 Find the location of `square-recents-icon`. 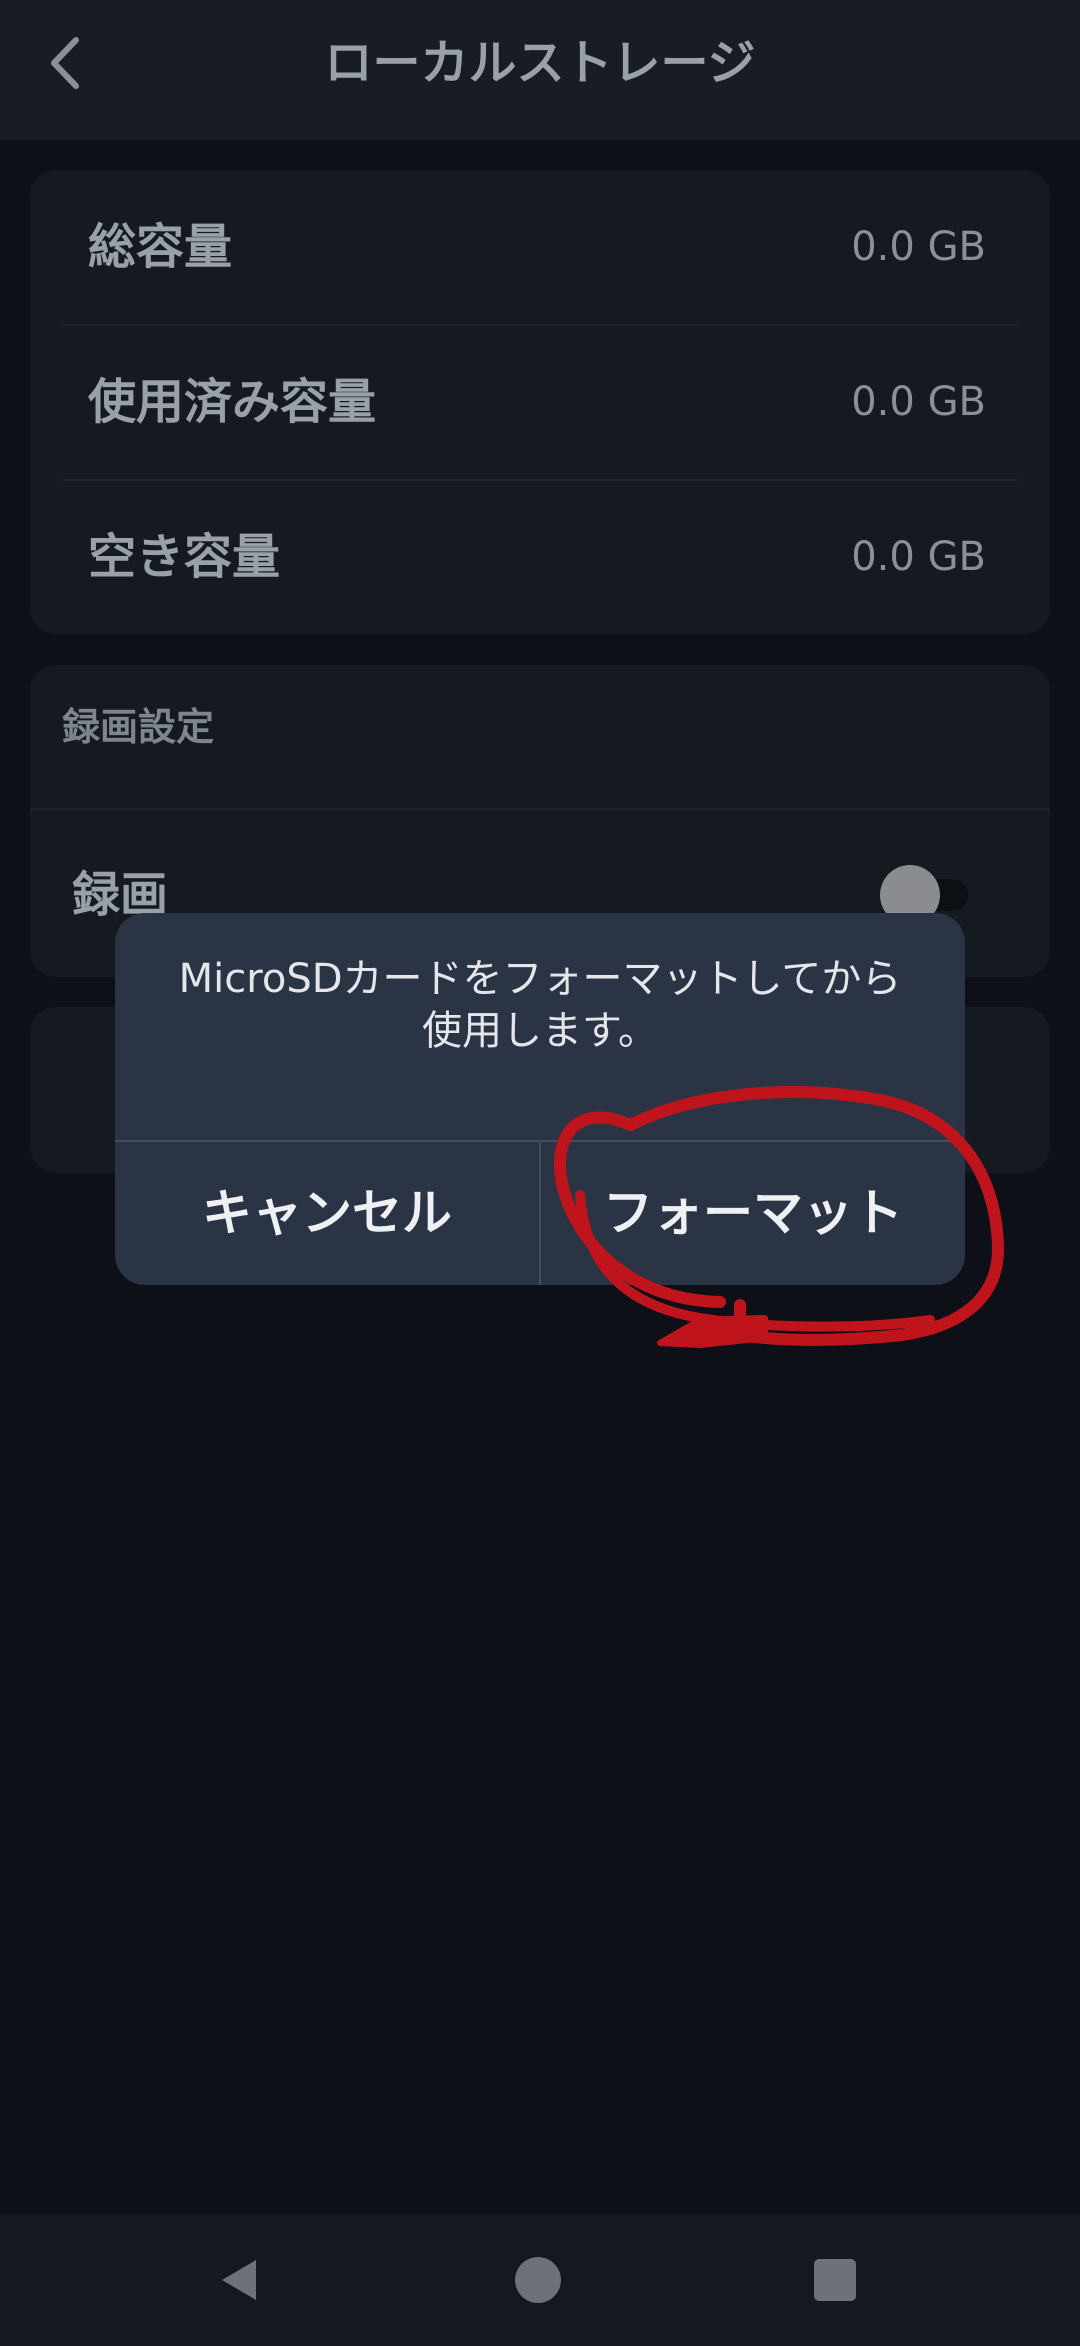

square-recents-icon is located at coordinates (835, 2280).